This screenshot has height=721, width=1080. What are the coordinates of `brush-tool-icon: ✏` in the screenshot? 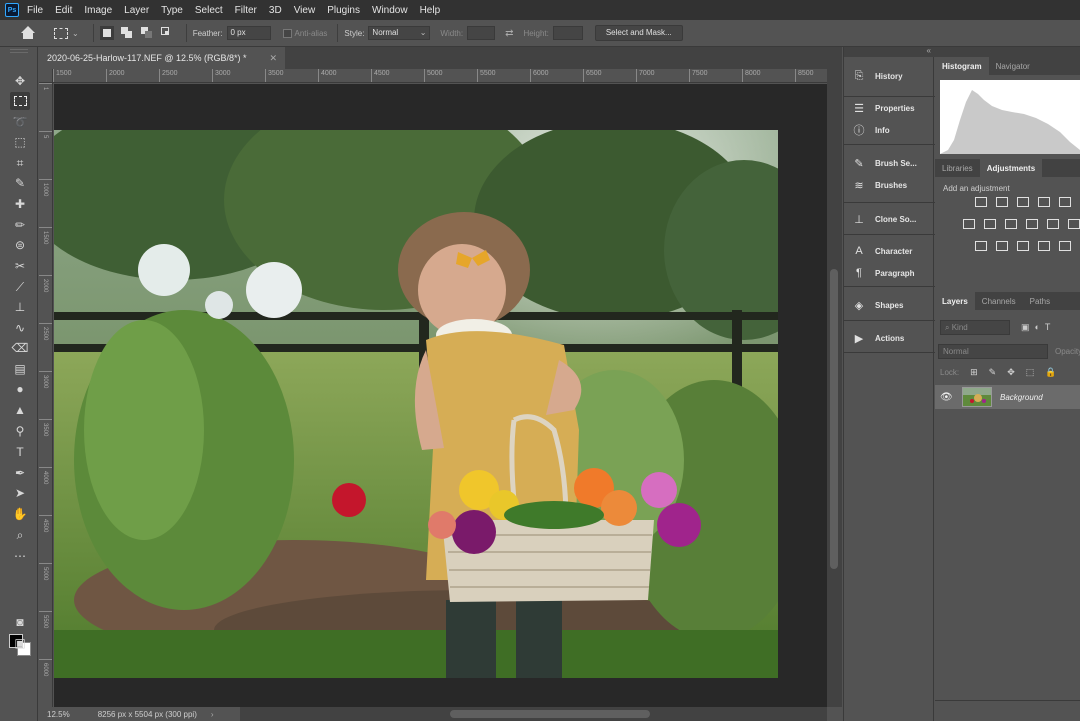 It's located at (20, 225).